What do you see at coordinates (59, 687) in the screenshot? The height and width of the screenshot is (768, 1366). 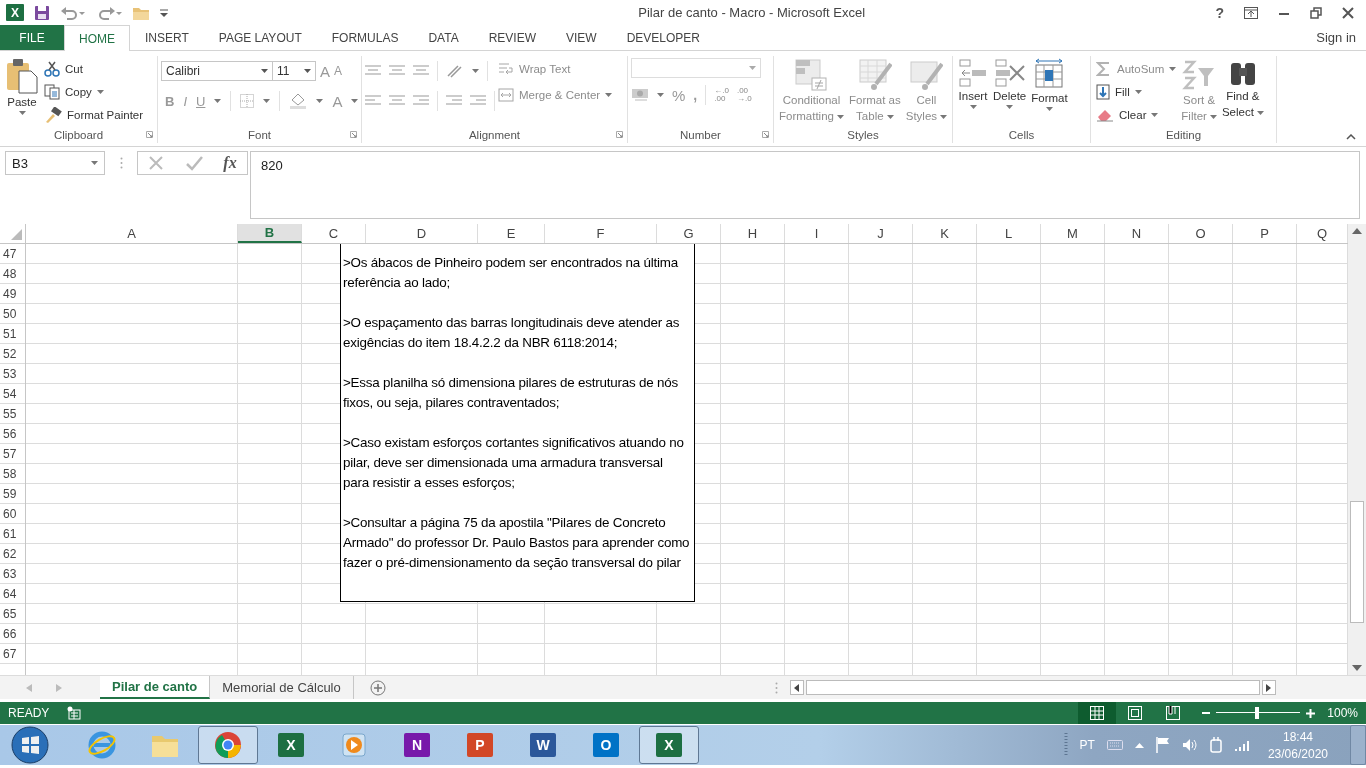 I see `next-sheet-icon` at bounding box center [59, 687].